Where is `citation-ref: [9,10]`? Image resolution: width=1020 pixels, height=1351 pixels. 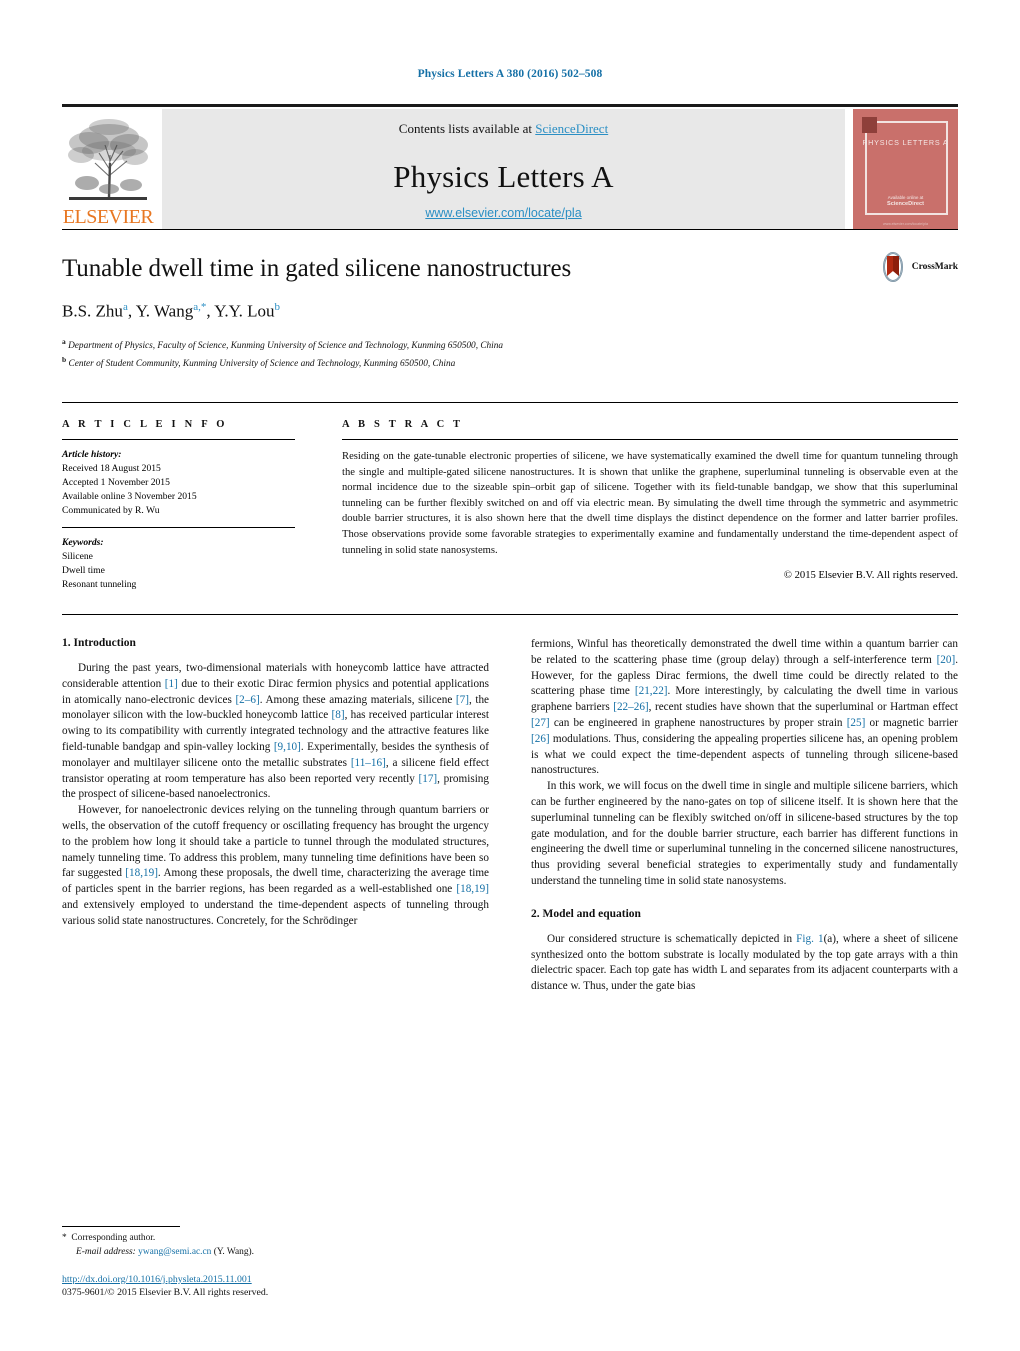
citation-ref: [9,10] is located at coordinates (287, 747).